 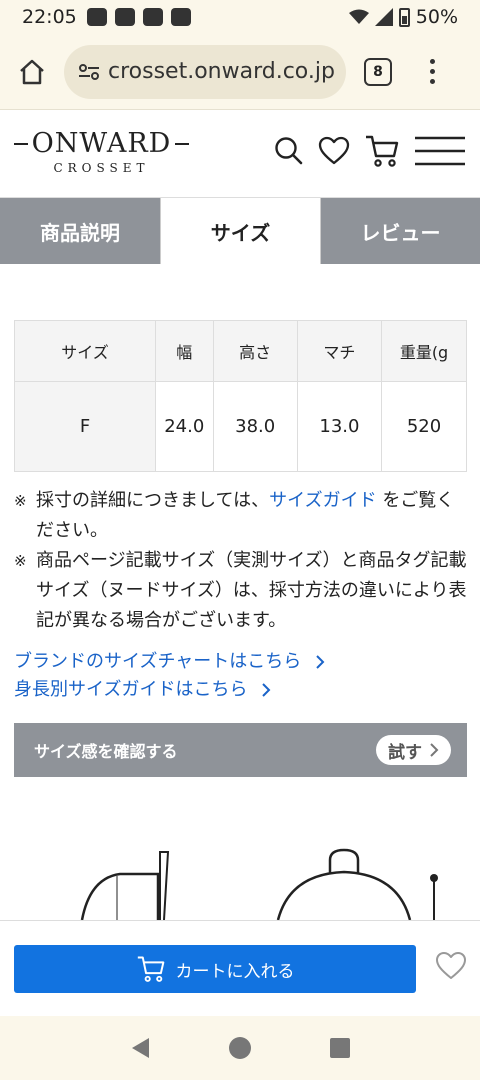 I want to click on heart-icon, so click(x=451, y=965).